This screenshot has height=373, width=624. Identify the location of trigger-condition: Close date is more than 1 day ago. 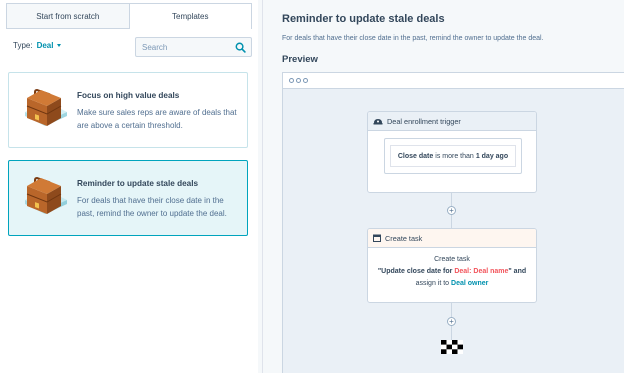
(453, 156).